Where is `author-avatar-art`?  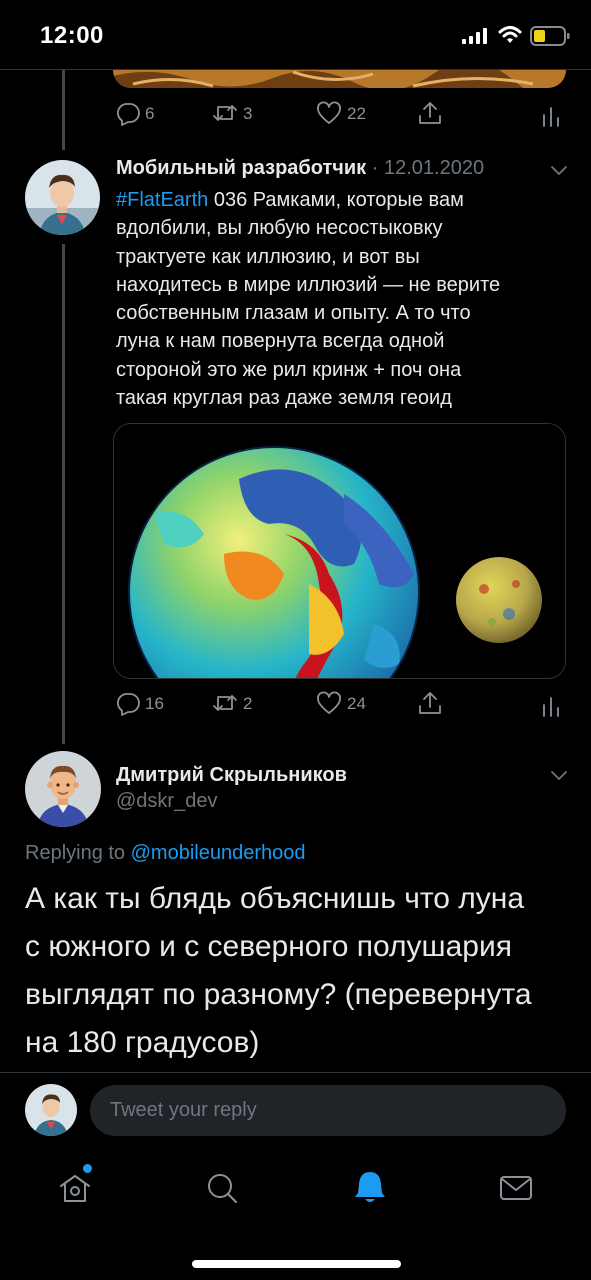 author-avatar-art is located at coordinates (62, 197).